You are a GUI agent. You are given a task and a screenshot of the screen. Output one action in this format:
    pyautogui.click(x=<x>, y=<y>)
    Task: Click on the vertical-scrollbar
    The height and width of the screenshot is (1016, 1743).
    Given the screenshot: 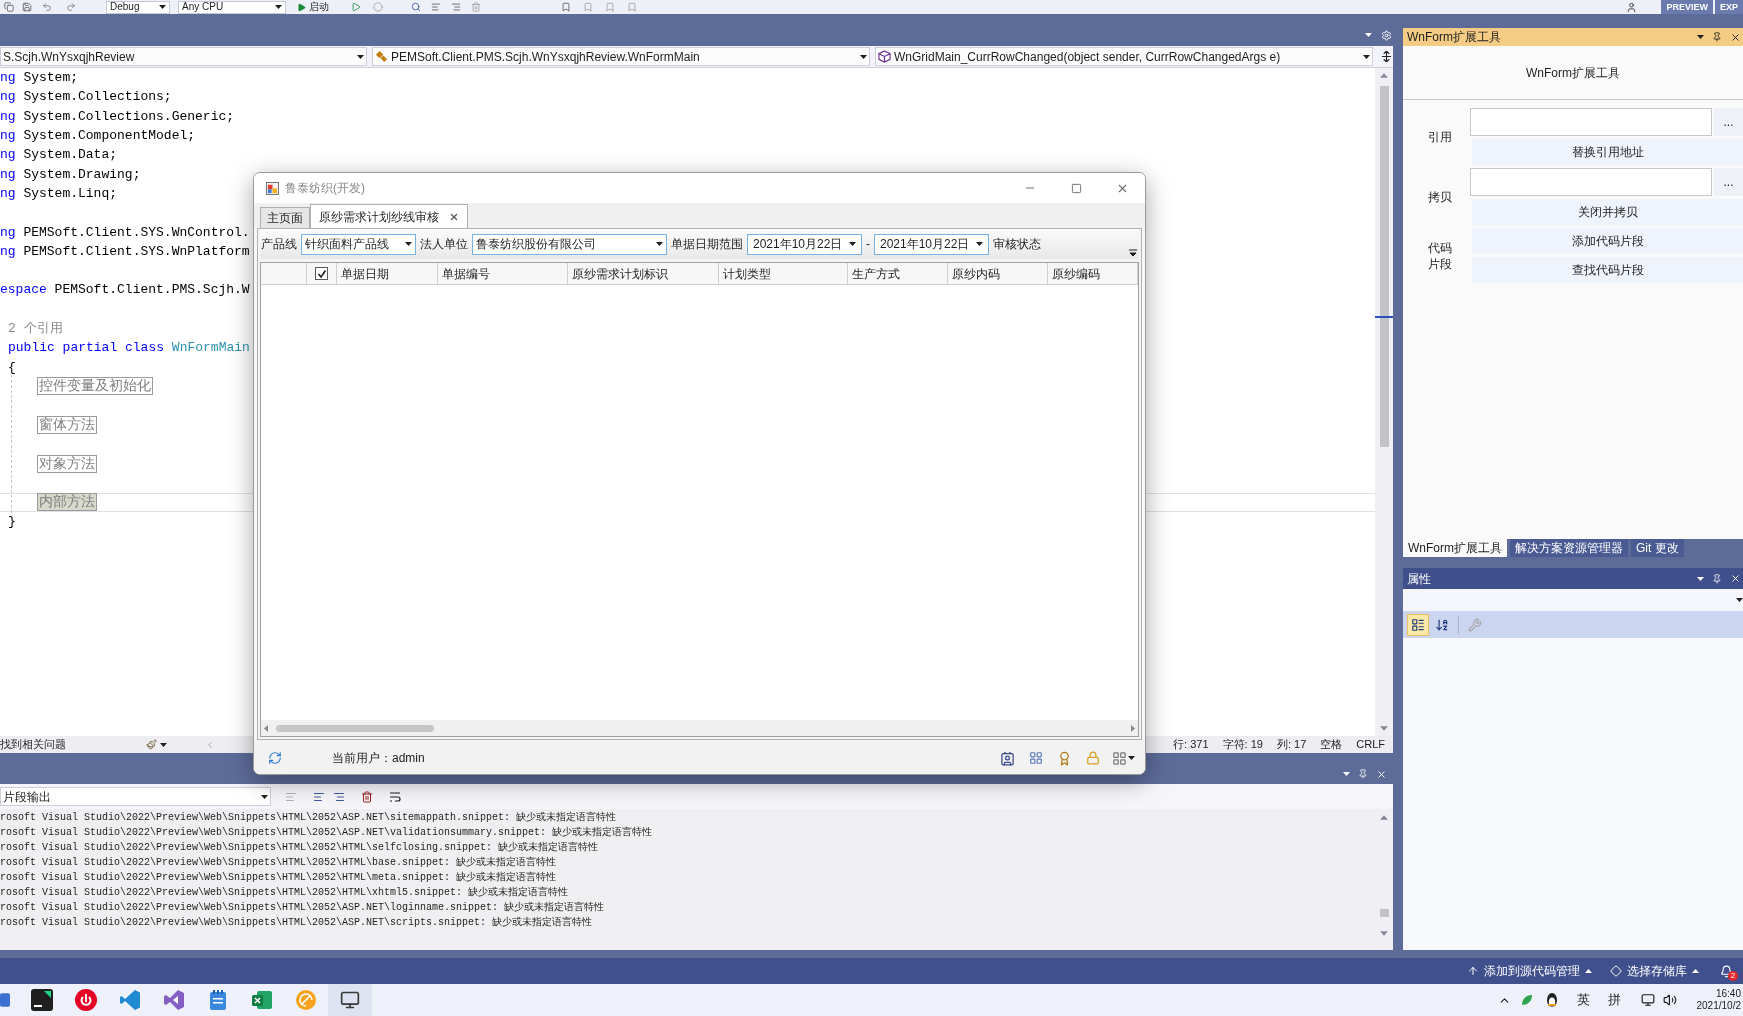 What is the action you would take?
    pyautogui.click(x=1384, y=402)
    